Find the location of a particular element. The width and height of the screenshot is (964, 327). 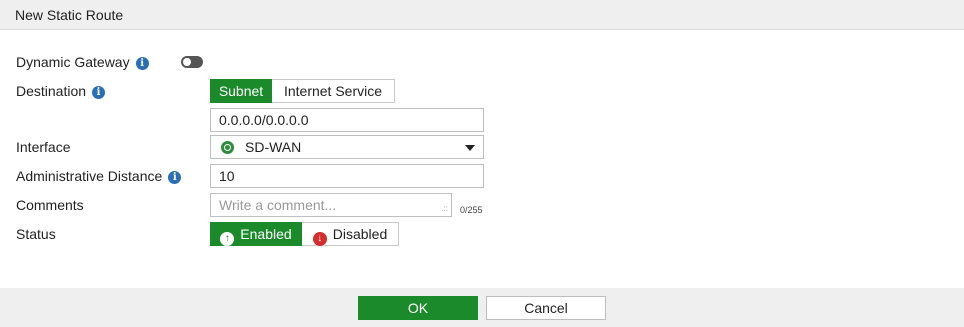

status-disabled-button: ↓ Disabled is located at coordinates (350, 234).